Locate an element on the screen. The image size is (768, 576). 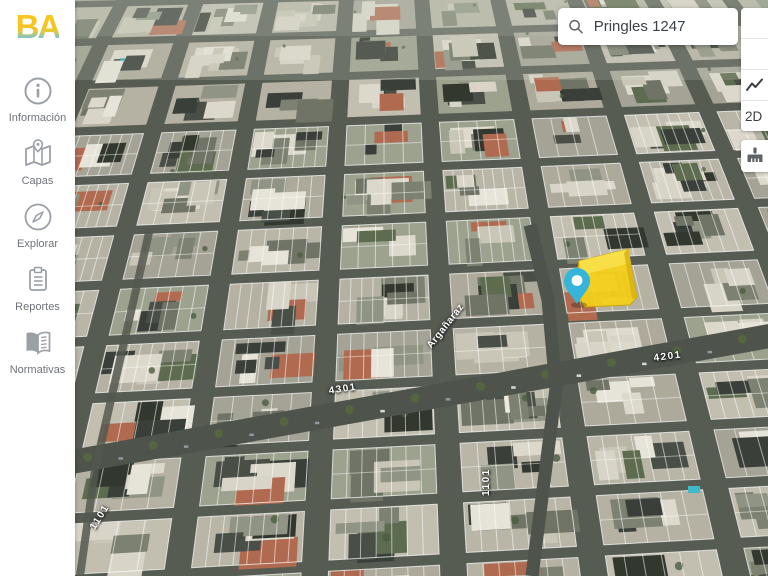
sidebar-item-informacion: Información is located at coordinates (37, 99).